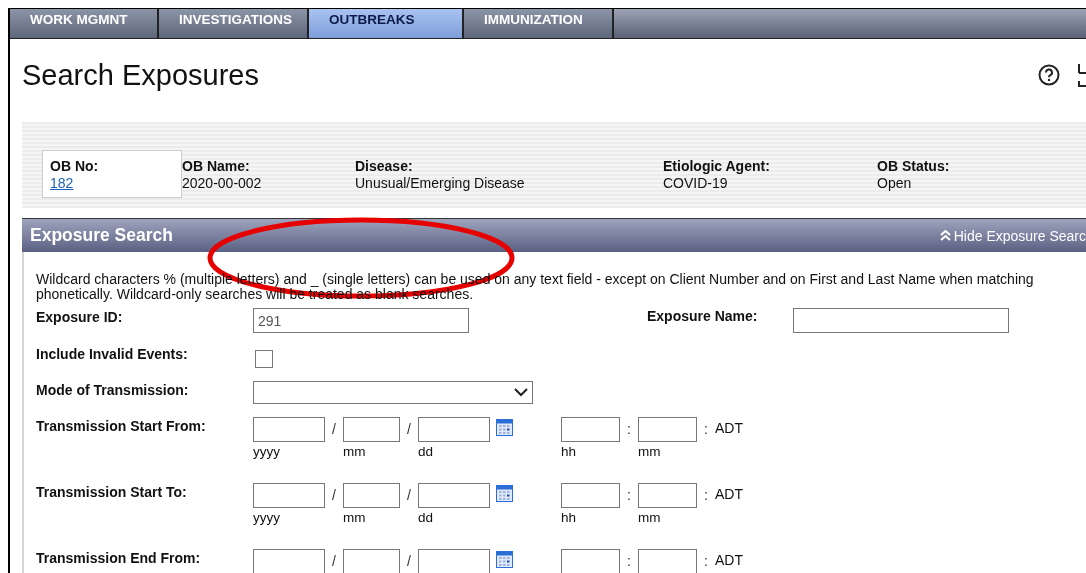  Describe the element at coordinates (216, 166) in the screenshot. I see `summary-label: OB Name:` at that location.